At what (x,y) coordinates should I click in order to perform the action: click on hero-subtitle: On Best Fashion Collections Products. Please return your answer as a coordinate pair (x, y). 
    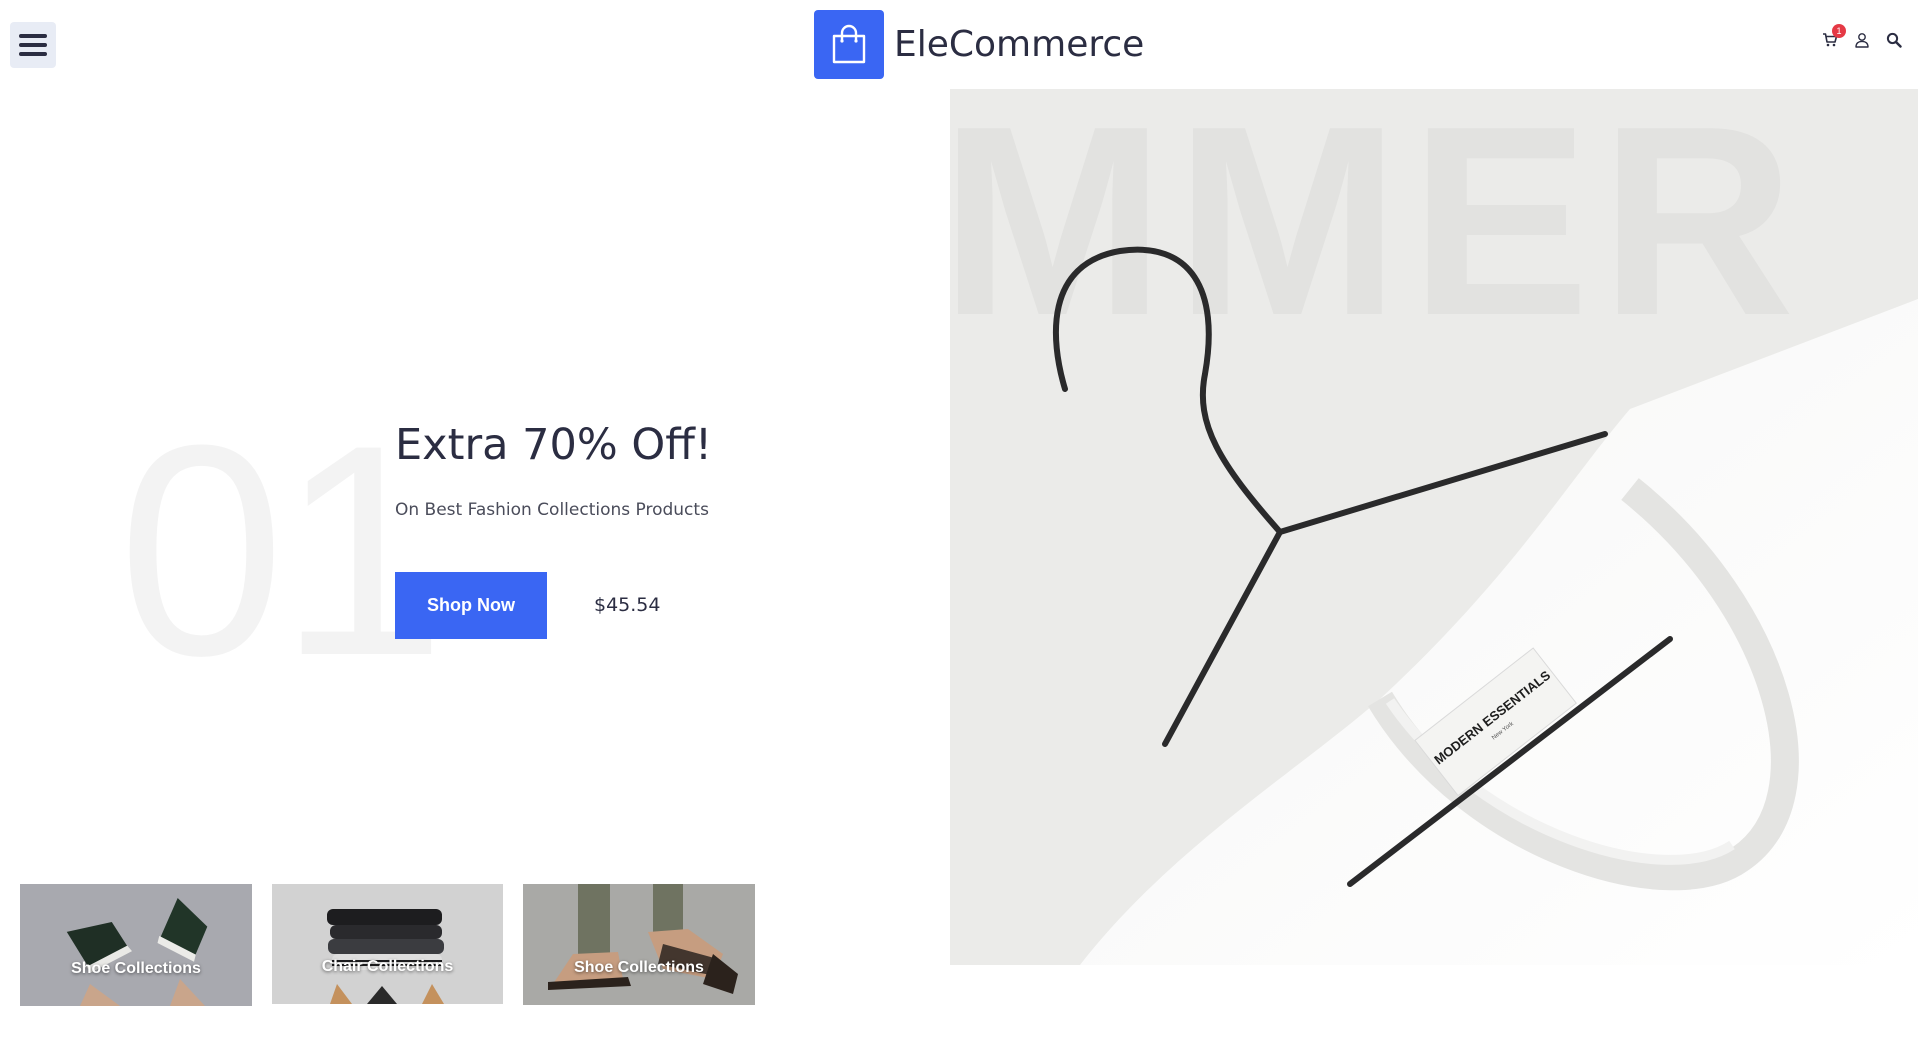
    Looking at the image, I should click on (552, 510).